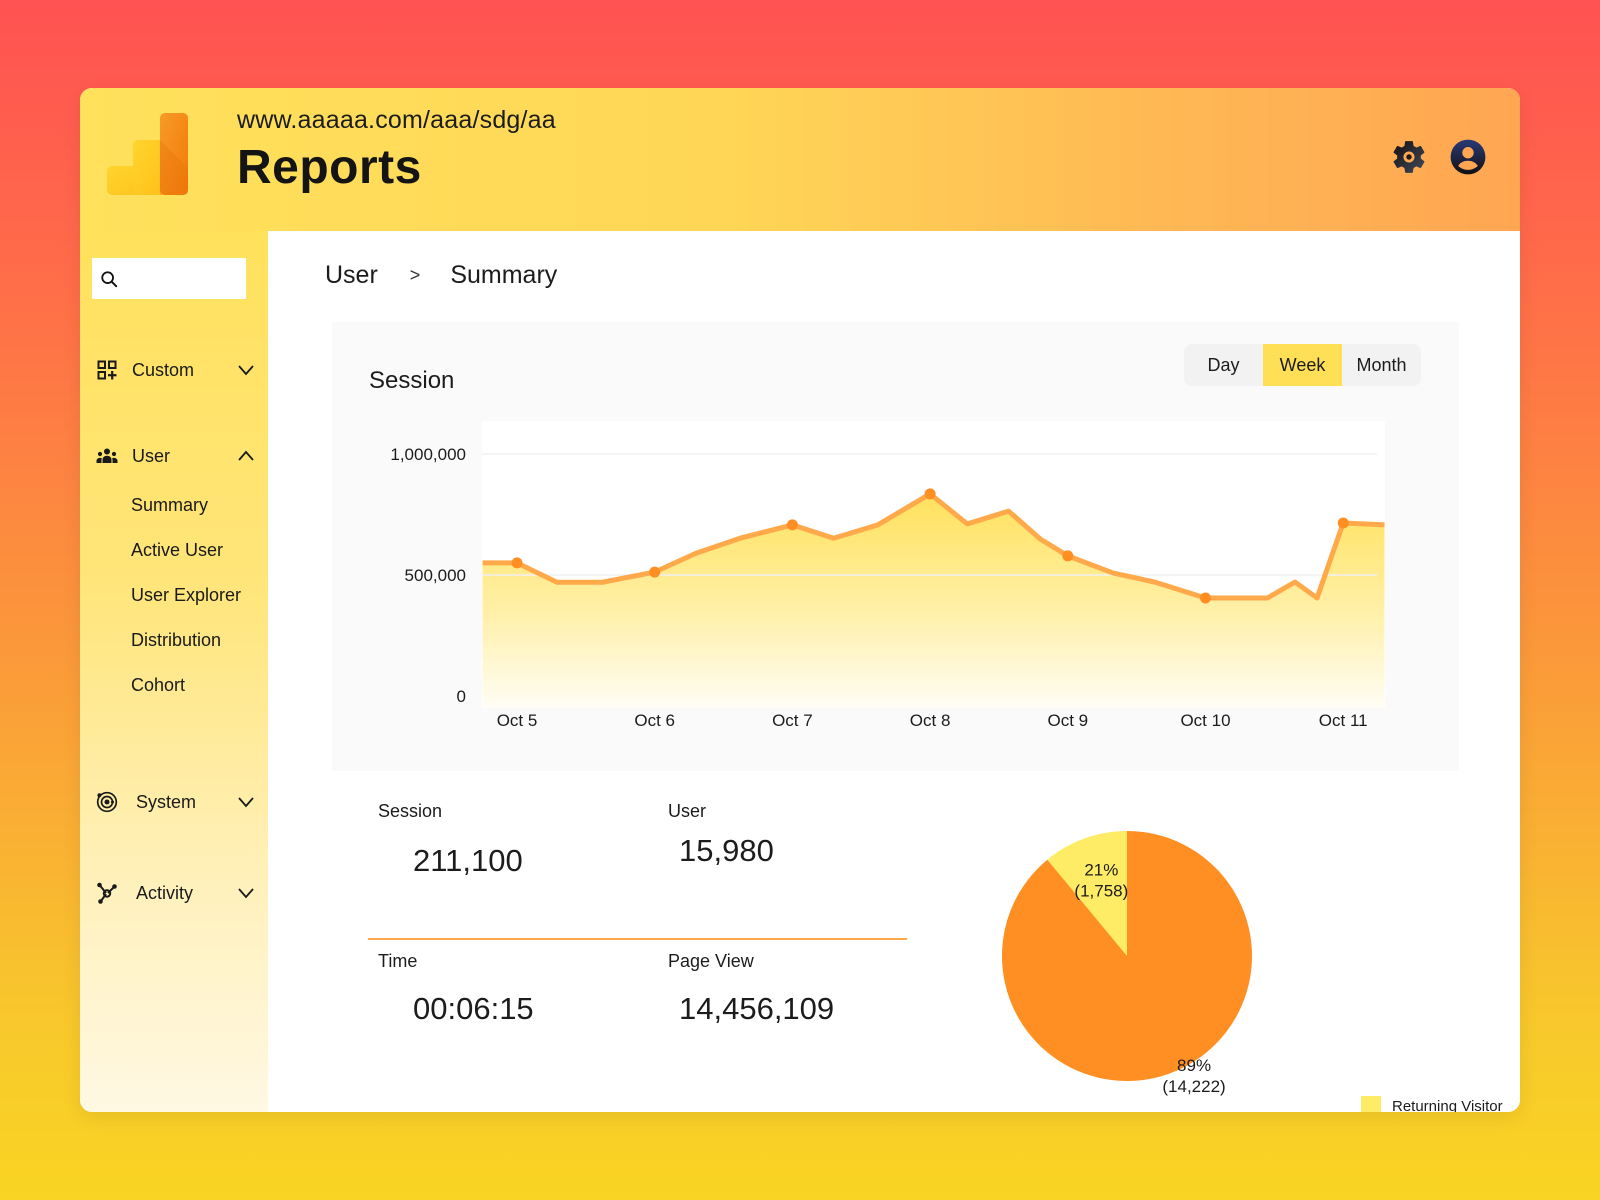 This screenshot has height=1200, width=1600. Describe the element at coordinates (517, 720) in the screenshot. I see `x-tick-label: Oct 5` at that location.